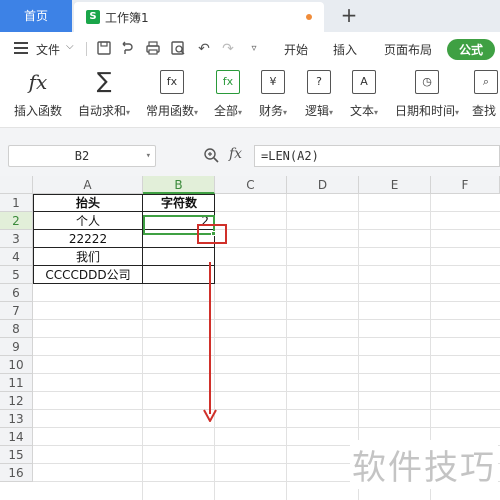 The width and height of the screenshot is (500, 500). What do you see at coordinates (88, 239) in the screenshot?
I see `cell-a3: 22222` at bounding box center [88, 239].